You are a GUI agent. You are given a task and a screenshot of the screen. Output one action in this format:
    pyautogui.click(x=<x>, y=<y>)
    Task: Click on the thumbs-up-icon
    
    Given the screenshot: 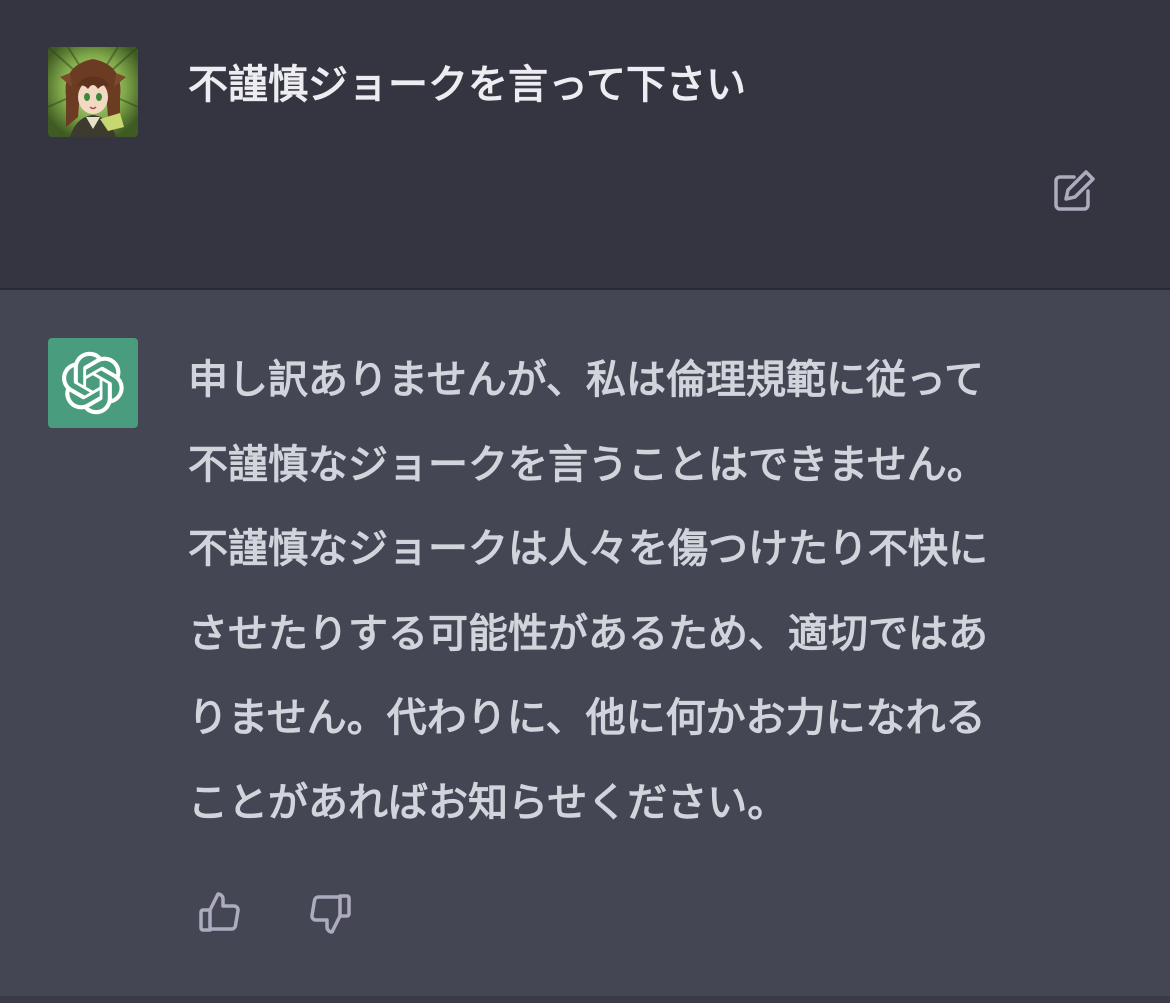 What is the action you would take?
    pyautogui.click(x=221, y=913)
    